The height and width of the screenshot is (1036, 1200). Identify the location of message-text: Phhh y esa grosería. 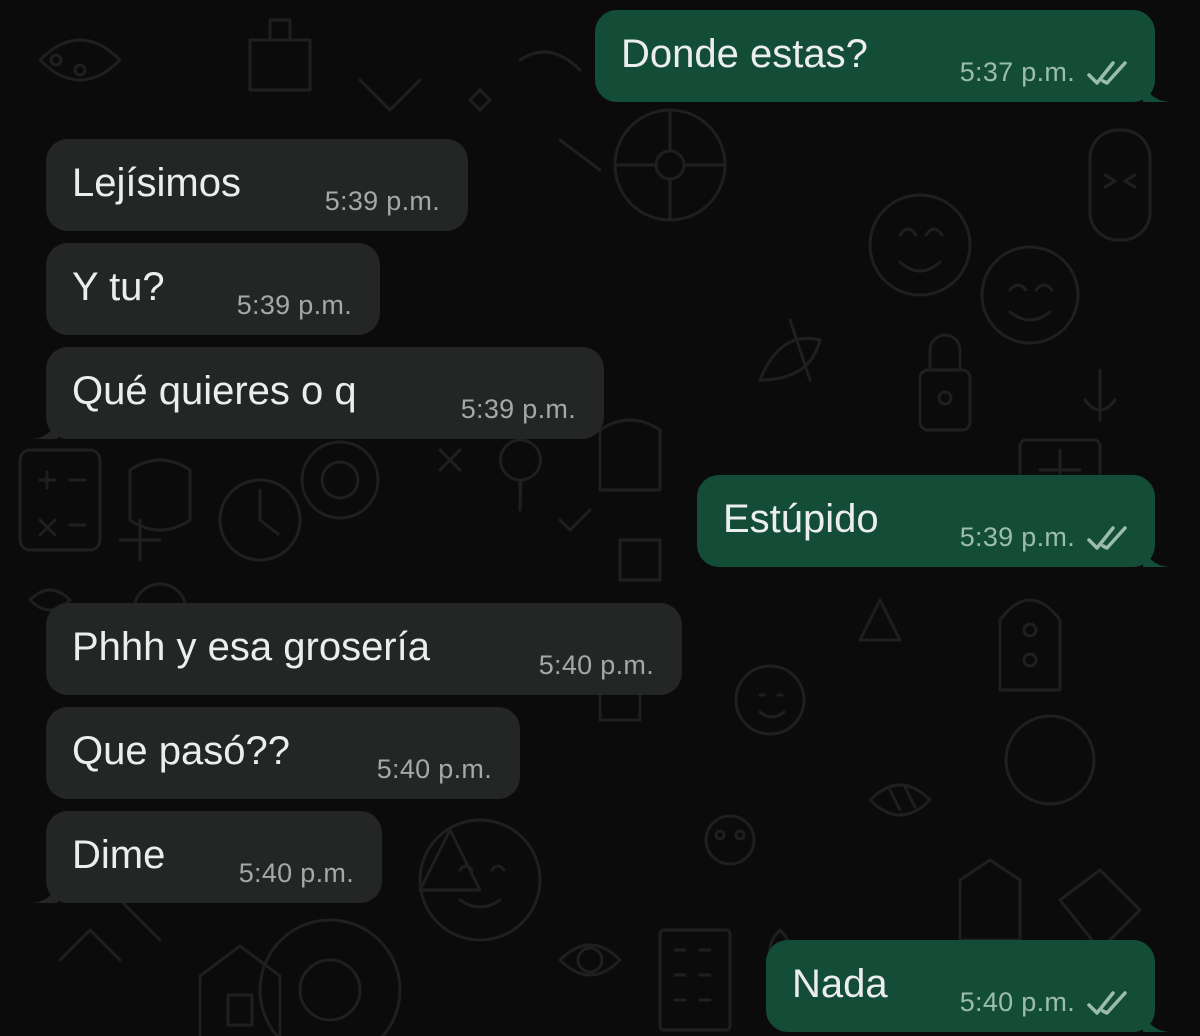
(251, 647).